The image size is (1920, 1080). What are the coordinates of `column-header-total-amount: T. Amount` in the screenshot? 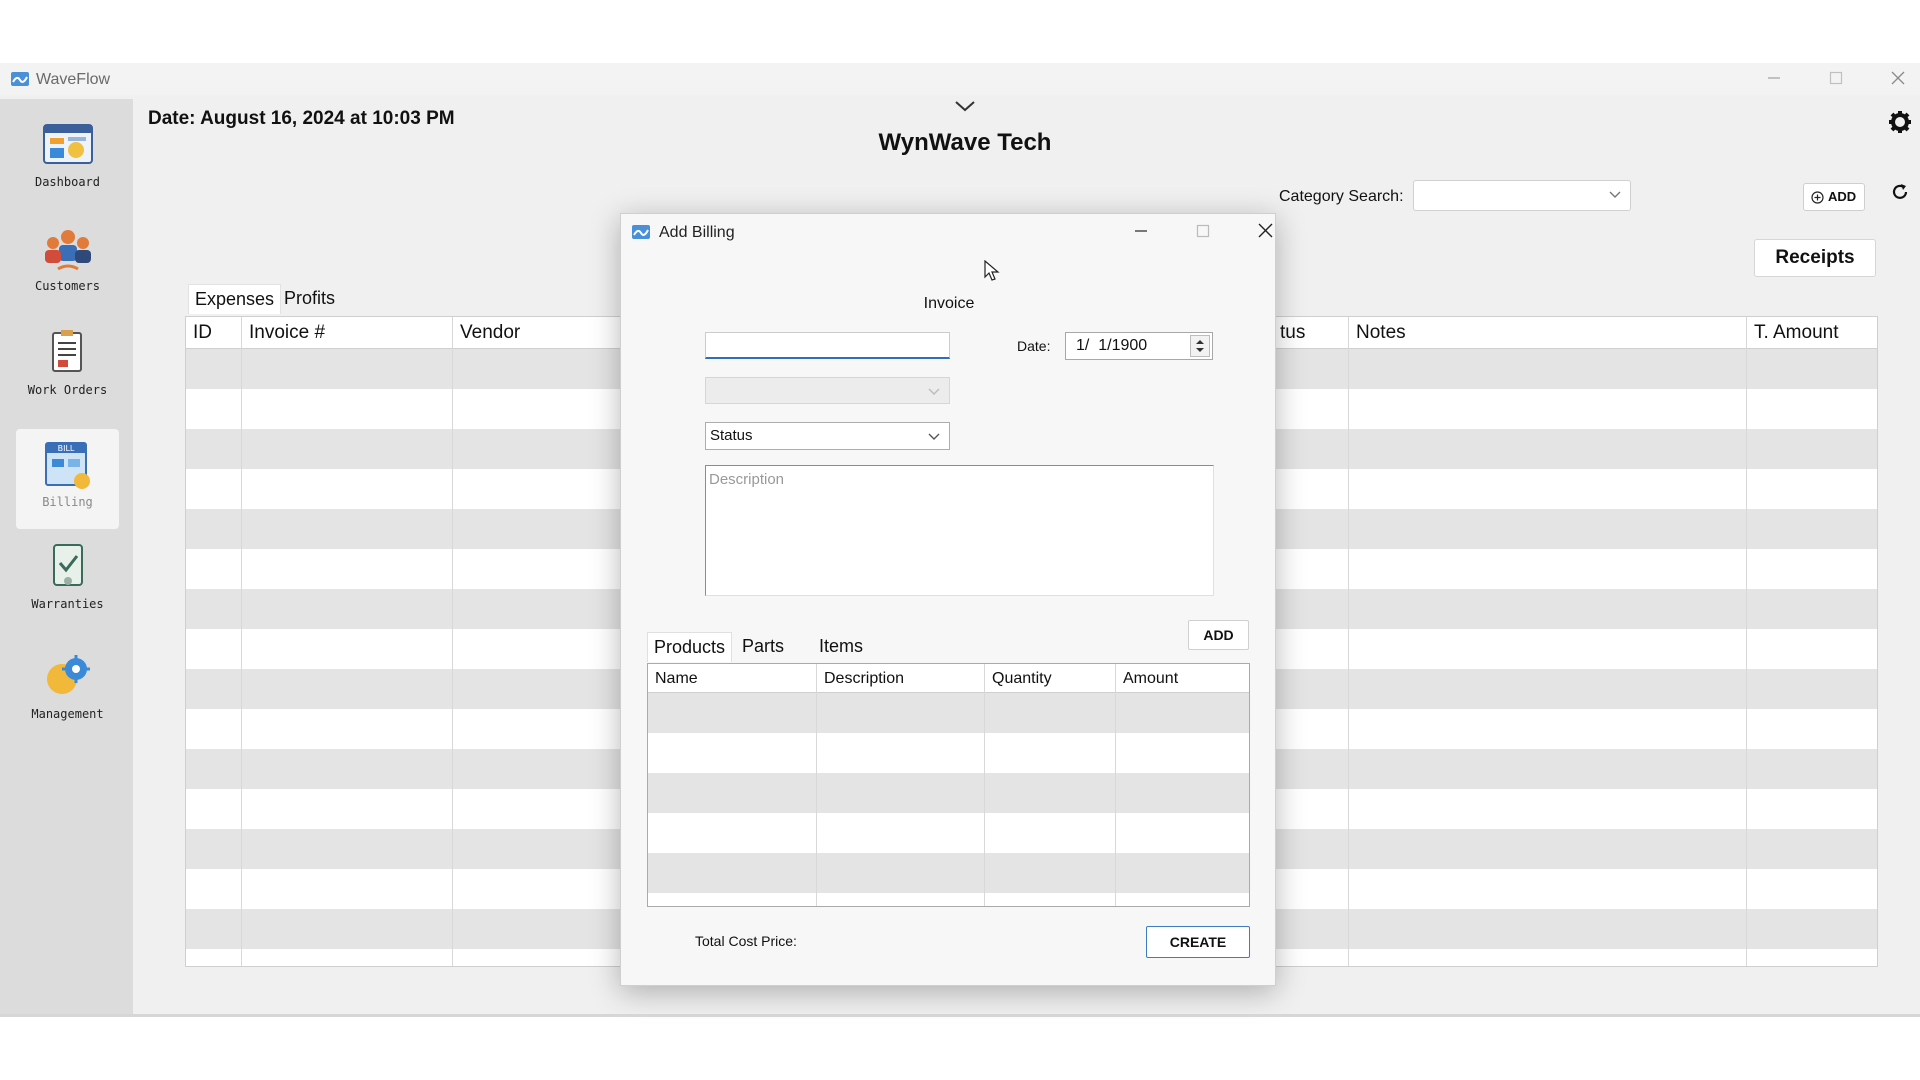 It's located at (1812, 333).